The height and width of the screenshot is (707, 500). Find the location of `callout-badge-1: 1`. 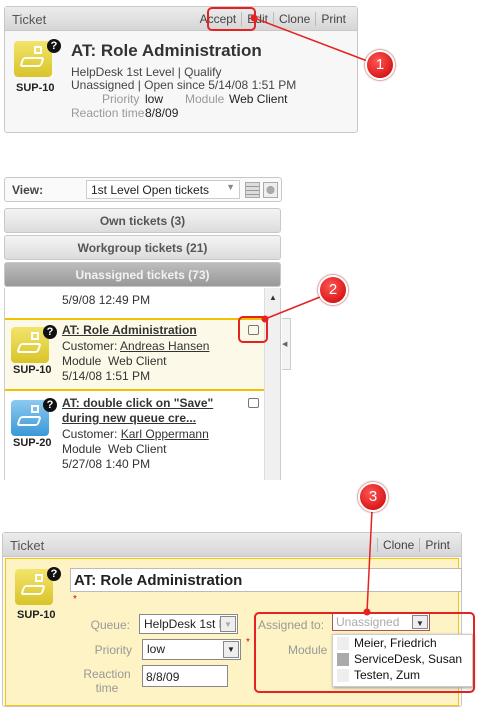

callout-badge-1: 1 is located at coordinates (380, 65).